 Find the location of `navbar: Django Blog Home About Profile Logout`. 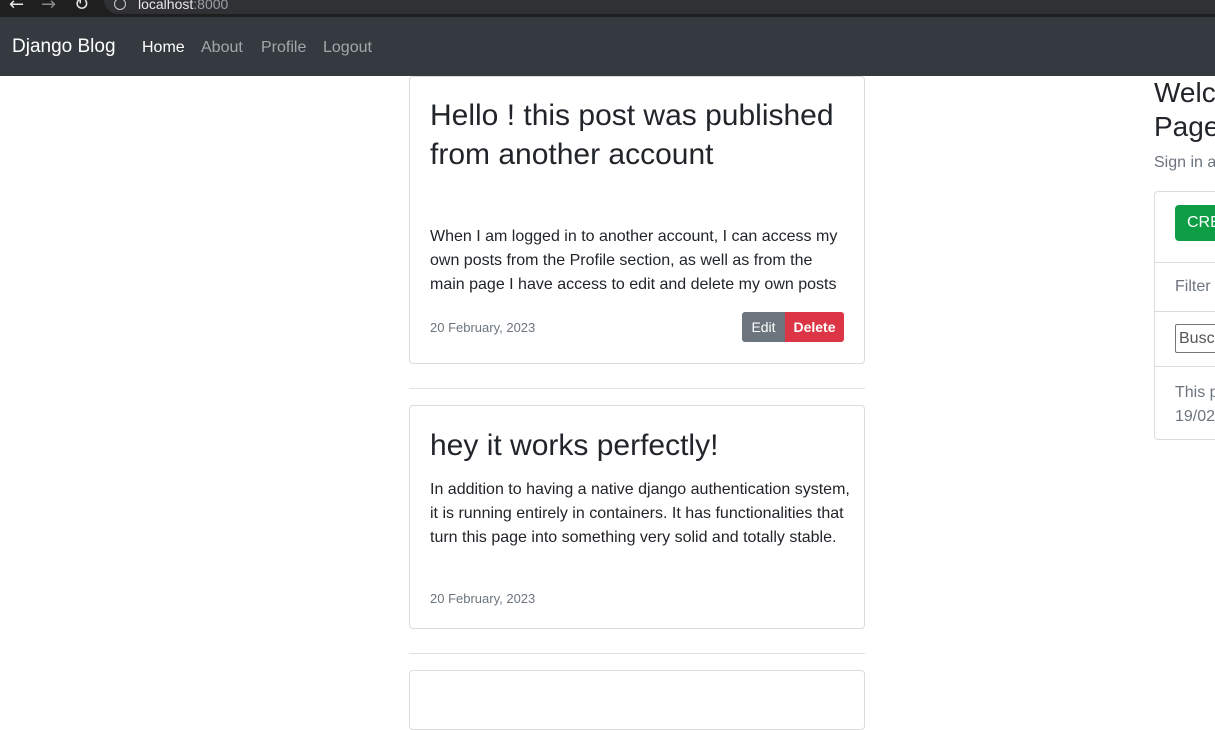

navbar: Django Blog Home About Profile Logout is located at coordinates (607, 46).